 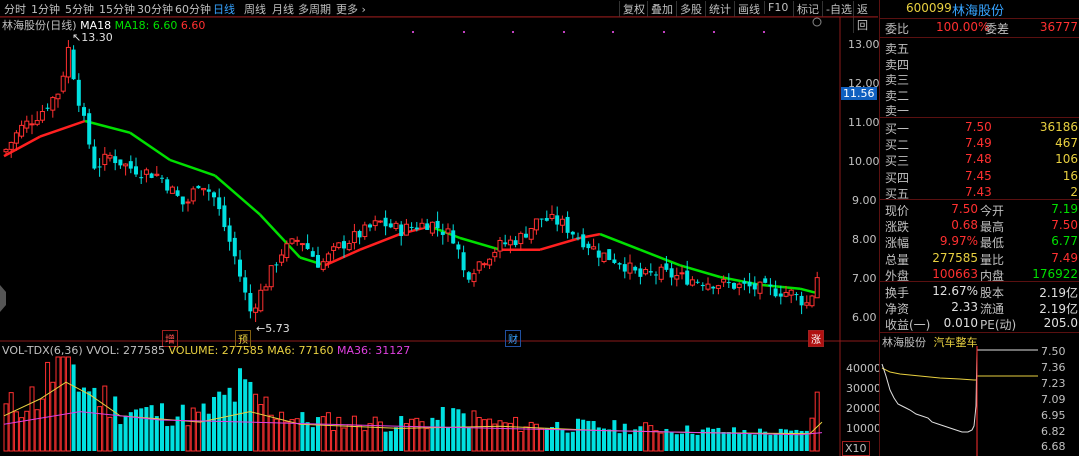 What do you see at coordinates (1064, 209) in the screenshot?
I see `stat-value: 7.19` at bounding box center [1064, 209].